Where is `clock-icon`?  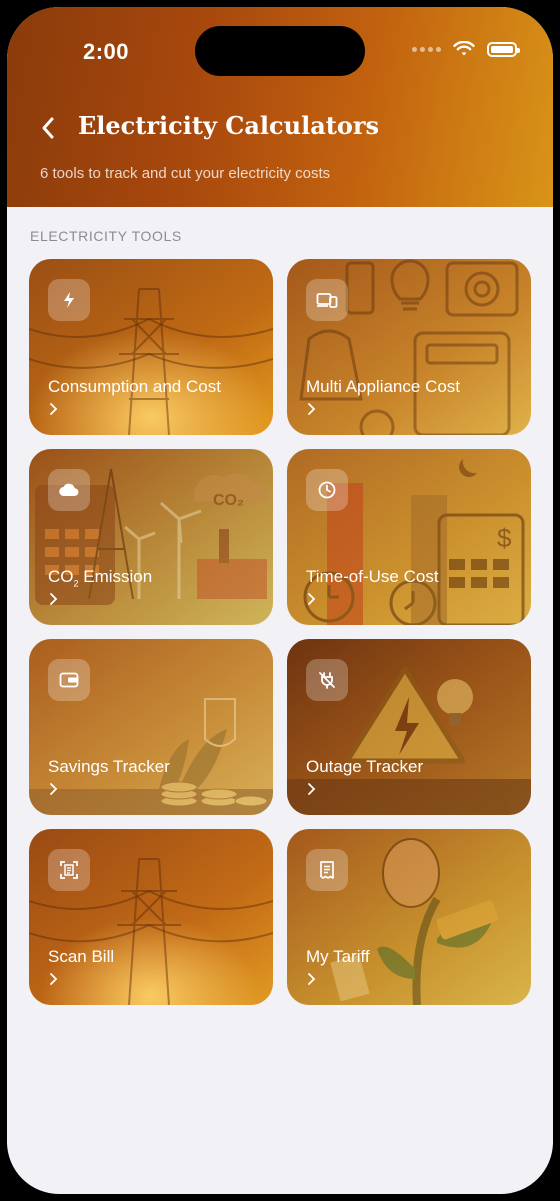 clock-icon is located at coordinates (327, 490).